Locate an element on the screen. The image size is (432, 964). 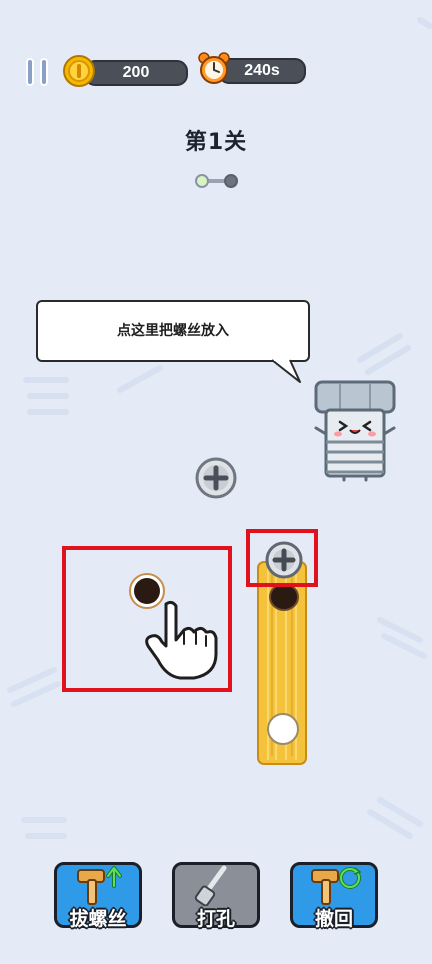
bolt-mascot is located at coordinates (355, 431).